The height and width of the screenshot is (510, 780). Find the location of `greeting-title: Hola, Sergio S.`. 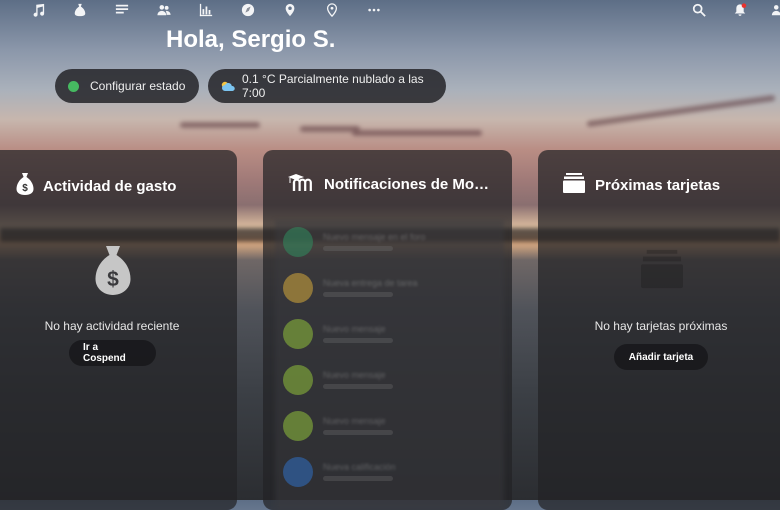

greeting-title: Hola, Sergio S. is located at coordinates (251, 39).